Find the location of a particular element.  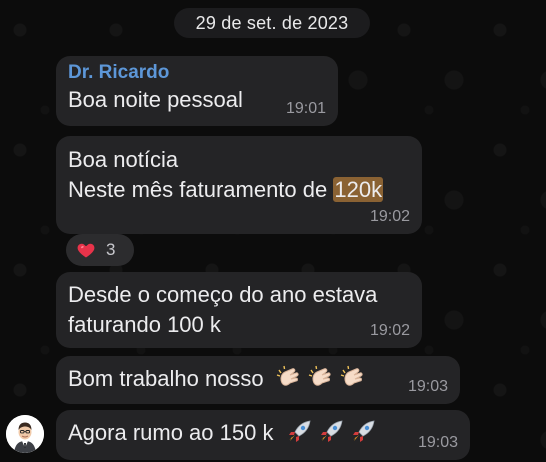

message-text: Agora rumo ao 150 k is located at coordinates (171, 432).